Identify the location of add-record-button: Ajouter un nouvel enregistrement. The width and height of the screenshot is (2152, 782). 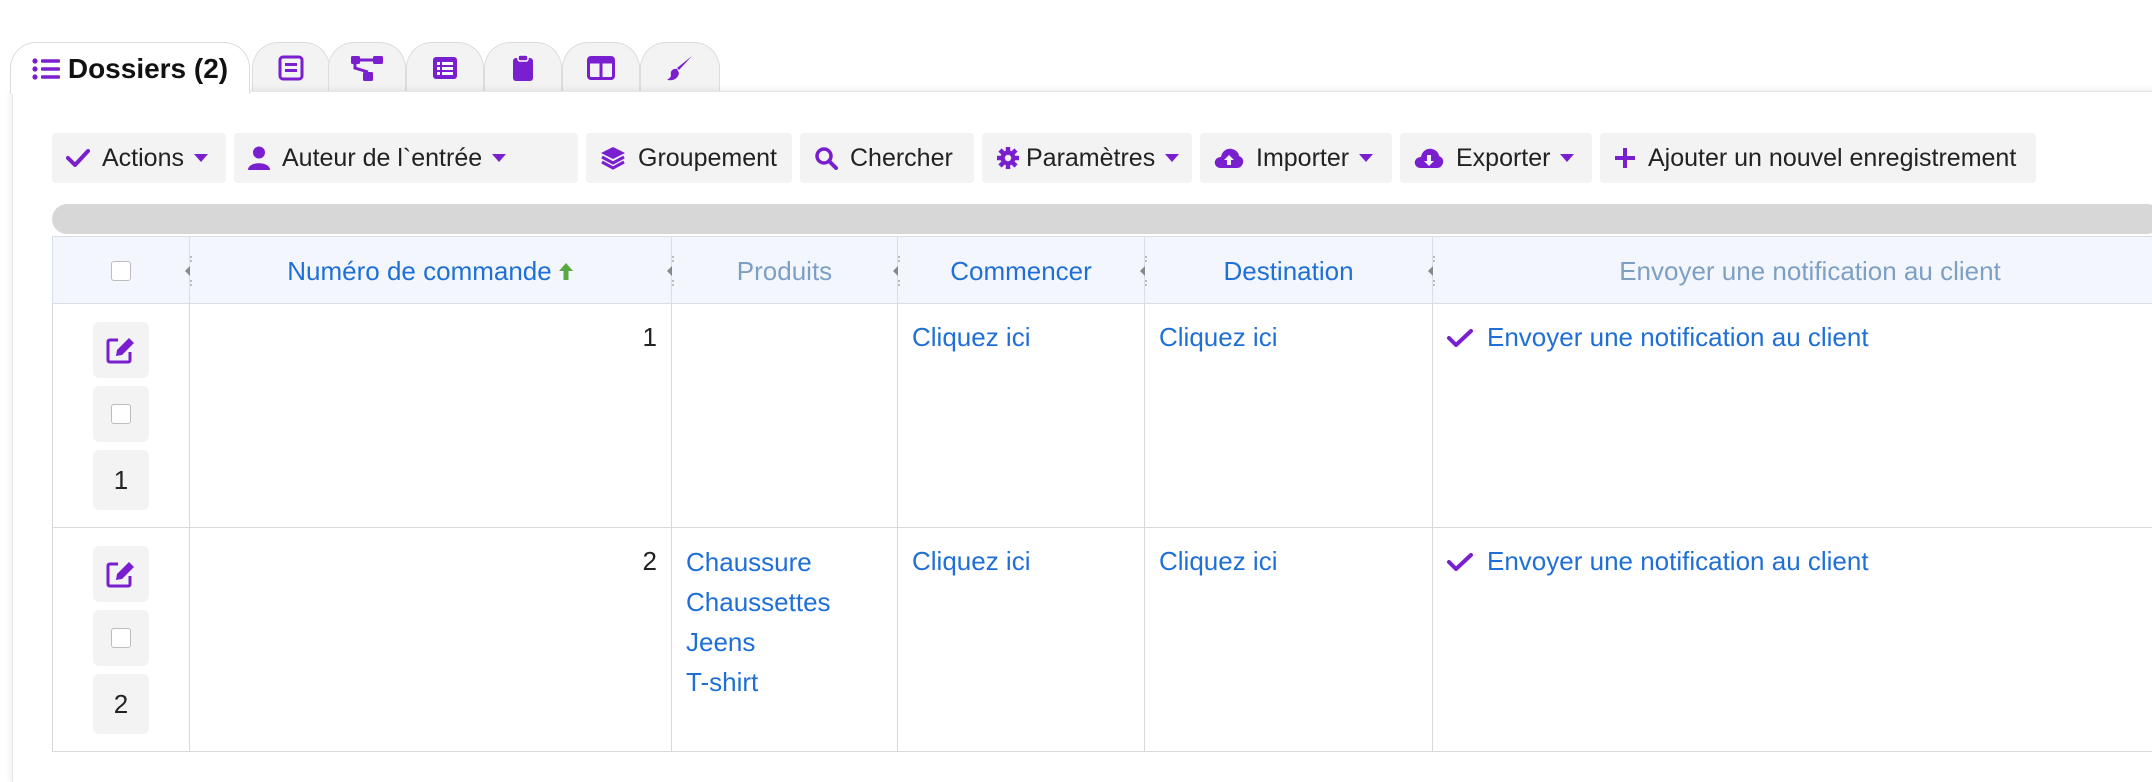
(1818, 158).